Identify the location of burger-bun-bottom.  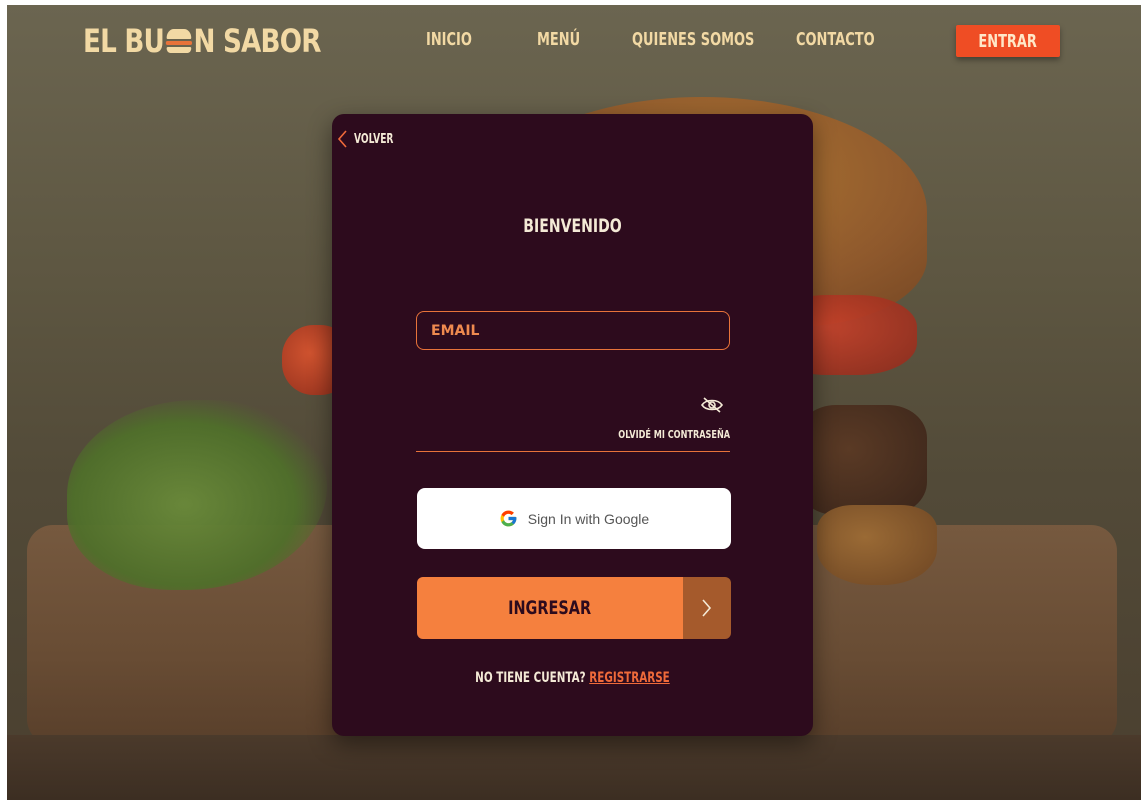
(877, 545).